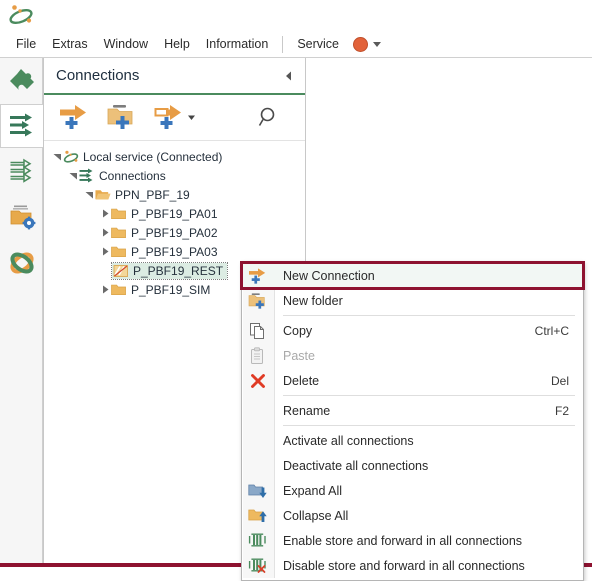 The height and width of the screenshot is (581, 592). I want to click on rail-item-puzzle, so click(22, 82).